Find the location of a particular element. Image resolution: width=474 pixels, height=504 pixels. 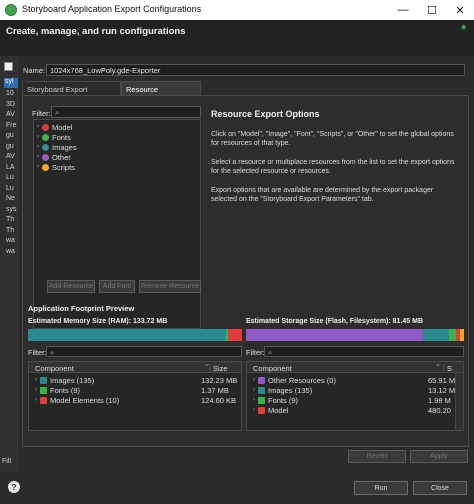

minimize-button: — is located at coordinates (403, 10).